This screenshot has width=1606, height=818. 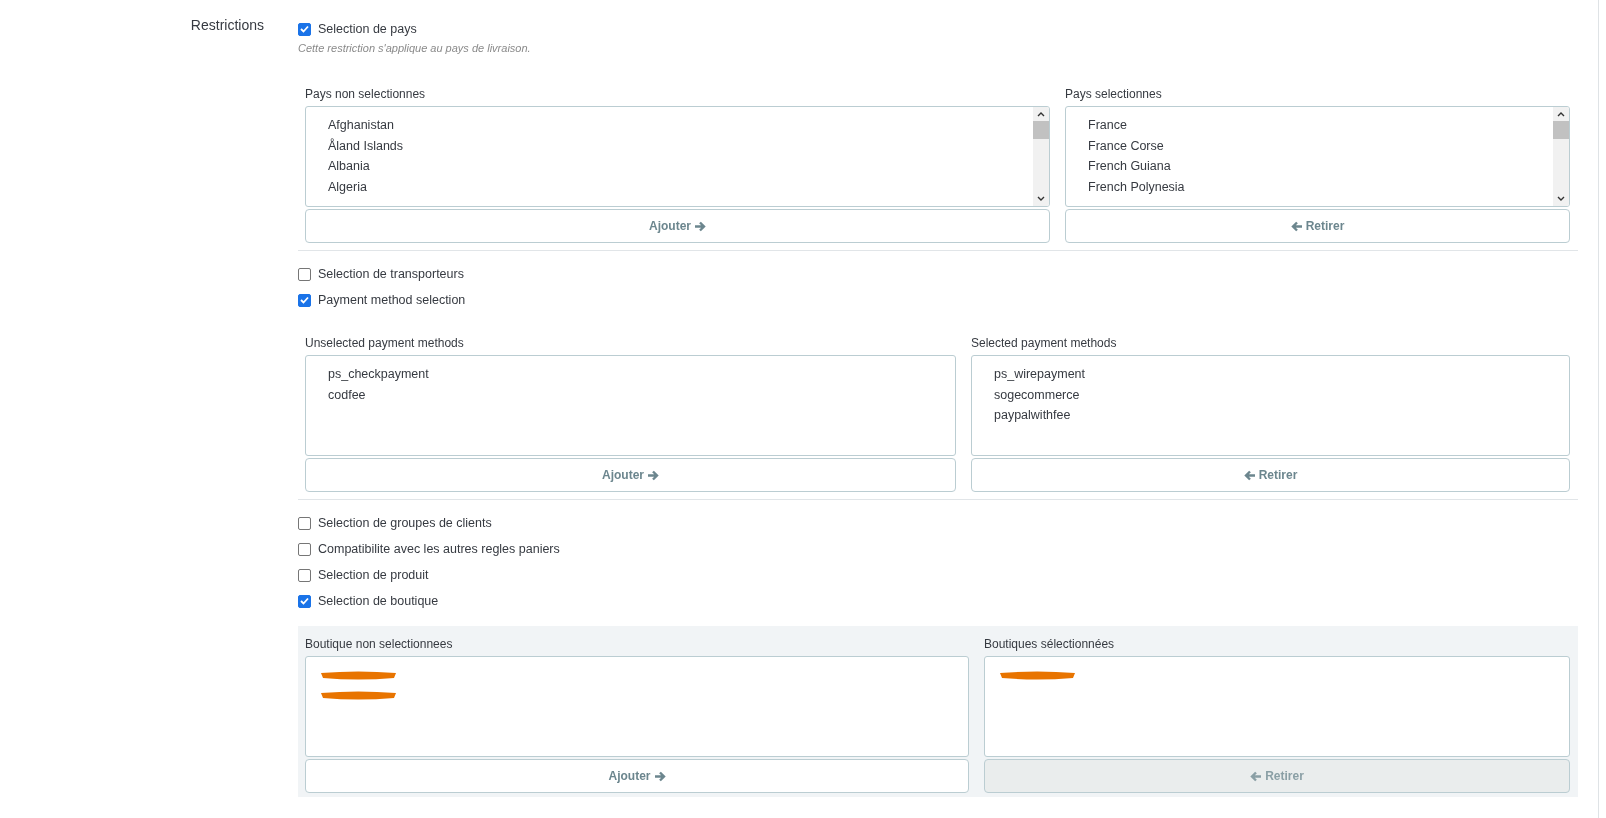 I want to click on list-item: France, so click(x=1320, y=125).